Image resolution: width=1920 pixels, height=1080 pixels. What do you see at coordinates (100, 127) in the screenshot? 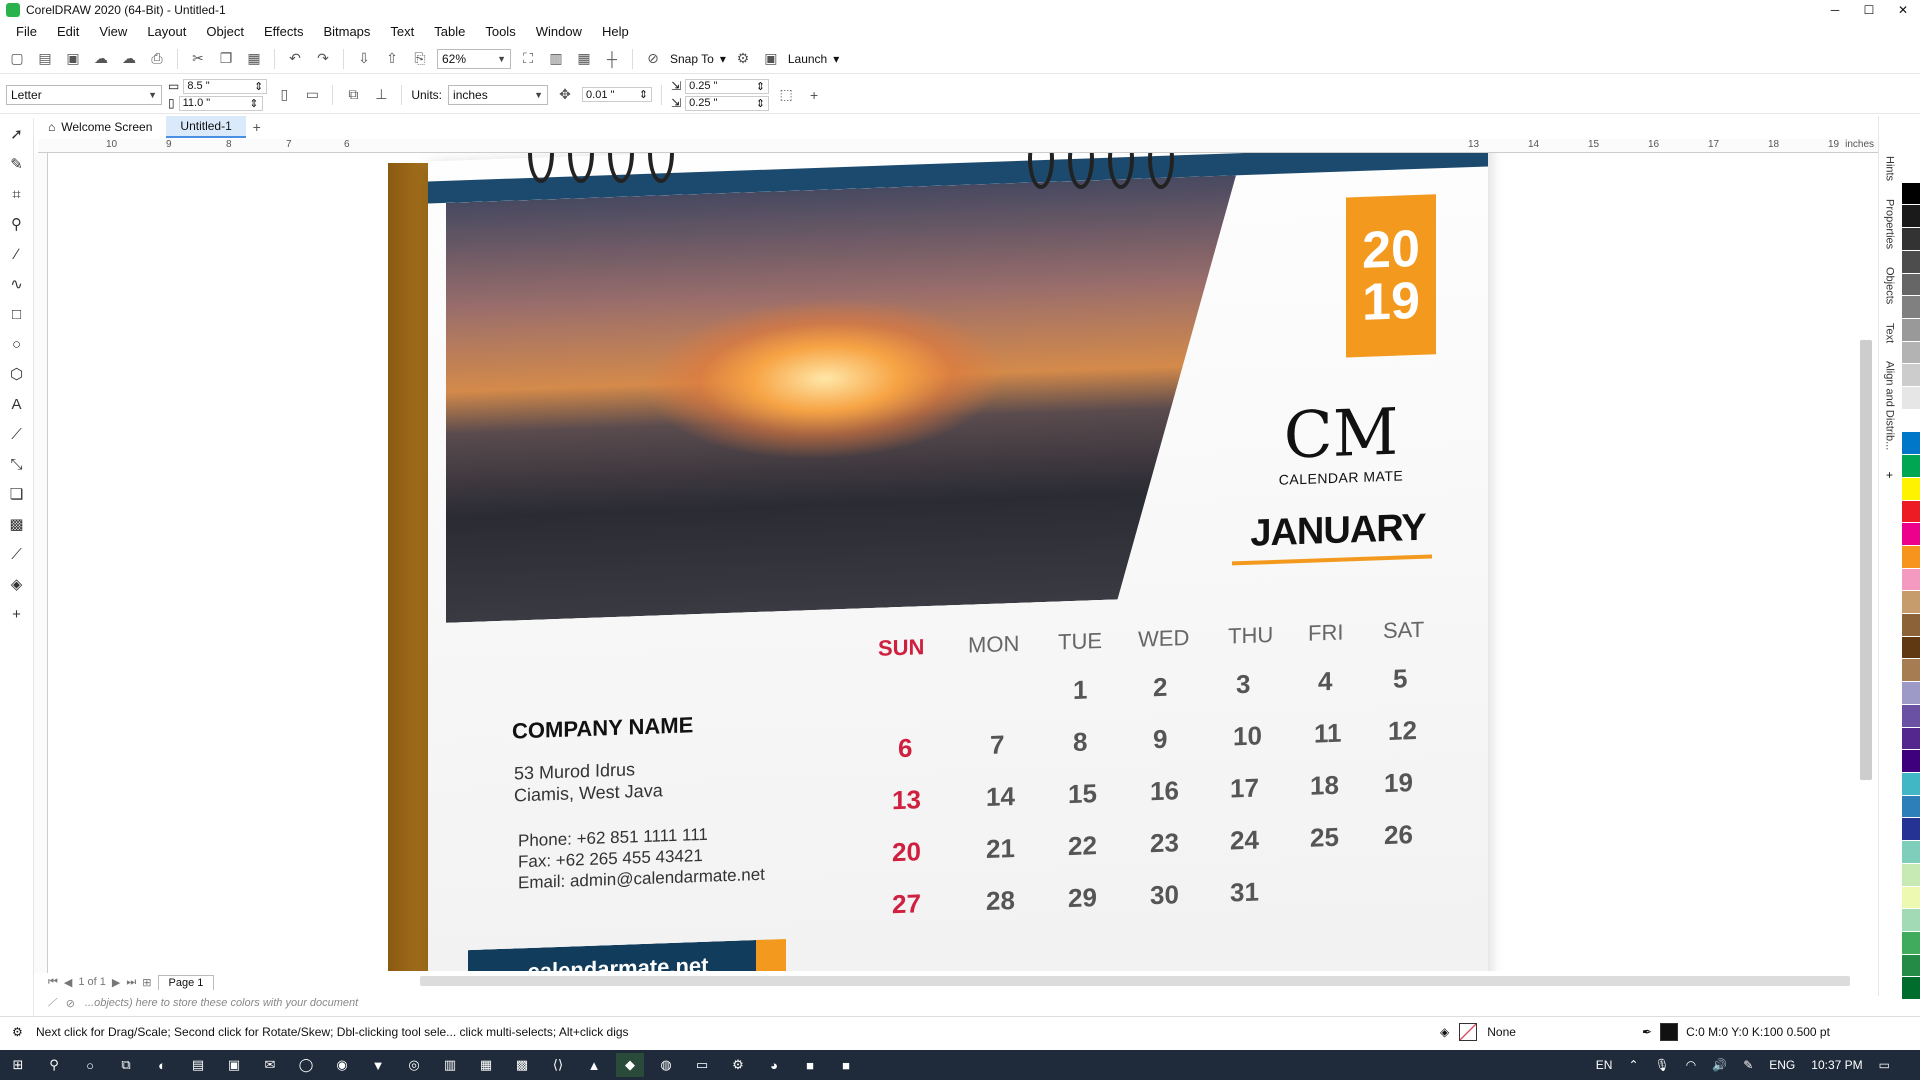
I see `tab-welcome-screen: ⌂ Welcome Screen` at bounding box center [100, 127].